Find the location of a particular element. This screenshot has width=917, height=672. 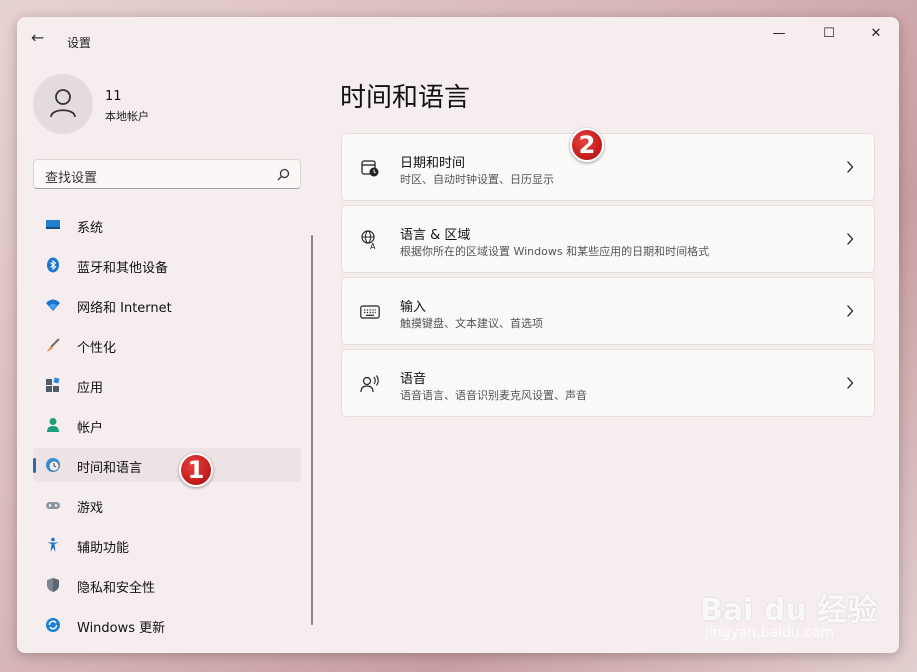

sidebar-item-privacy: 隐私和安全性 is located at coordinates (167, 585).